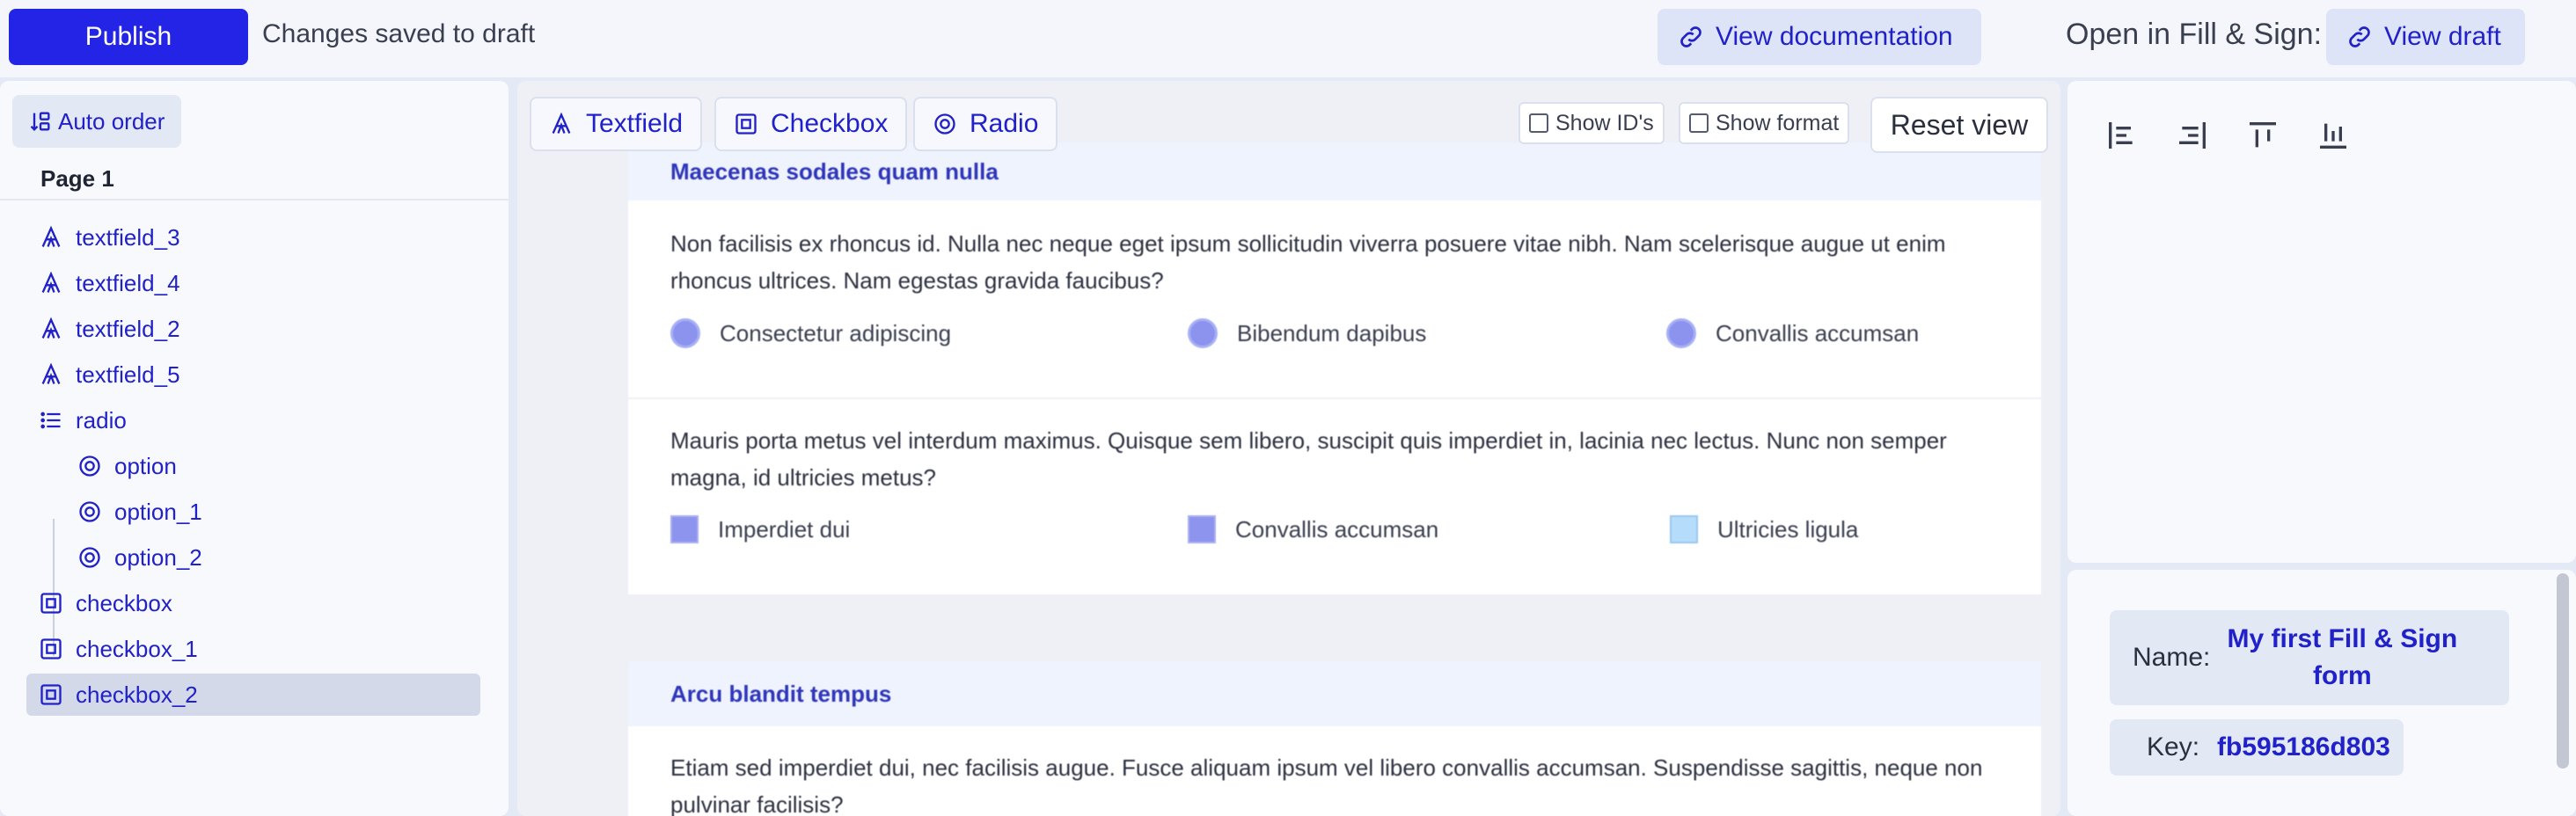 The image size is (2576, 816). What do you see at coordinates (2342, 657) in the screenshot?
I see `name-value: My first Fill & Sign form` at bounding box center [2342, 657].